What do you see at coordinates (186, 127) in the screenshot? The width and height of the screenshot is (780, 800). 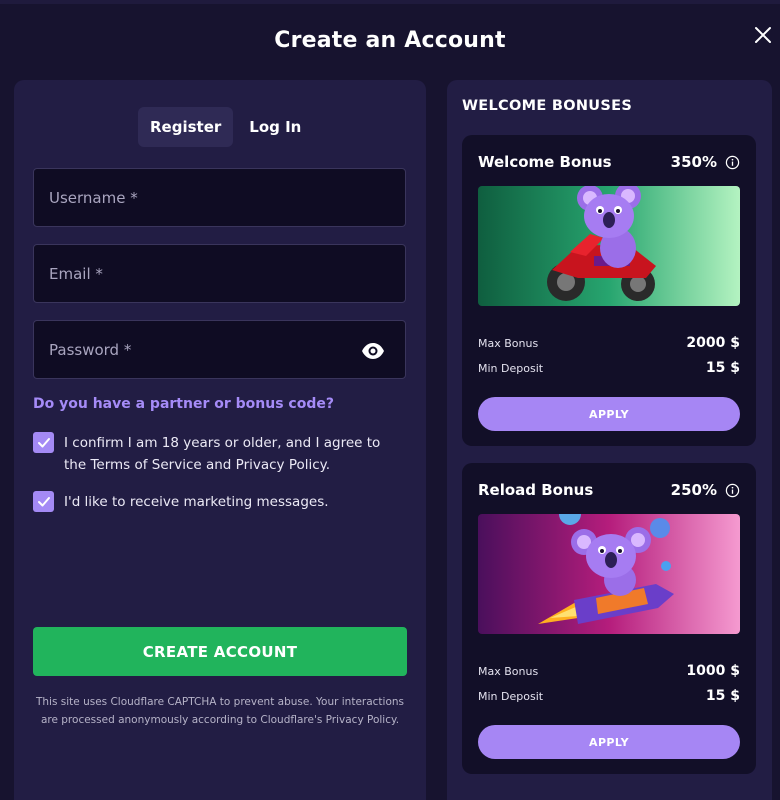 I see `tab-register: Register` at bounding box center [186, 127].